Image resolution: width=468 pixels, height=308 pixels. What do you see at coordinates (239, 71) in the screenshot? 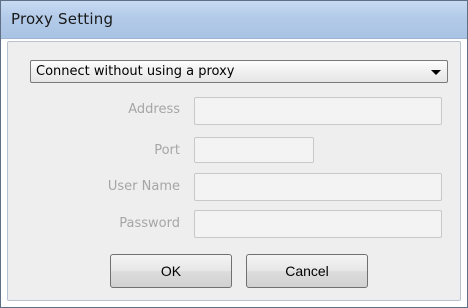
I see `proxy-mode-dropdown: Connect without using a proxy` at bounding box center [239, 71].